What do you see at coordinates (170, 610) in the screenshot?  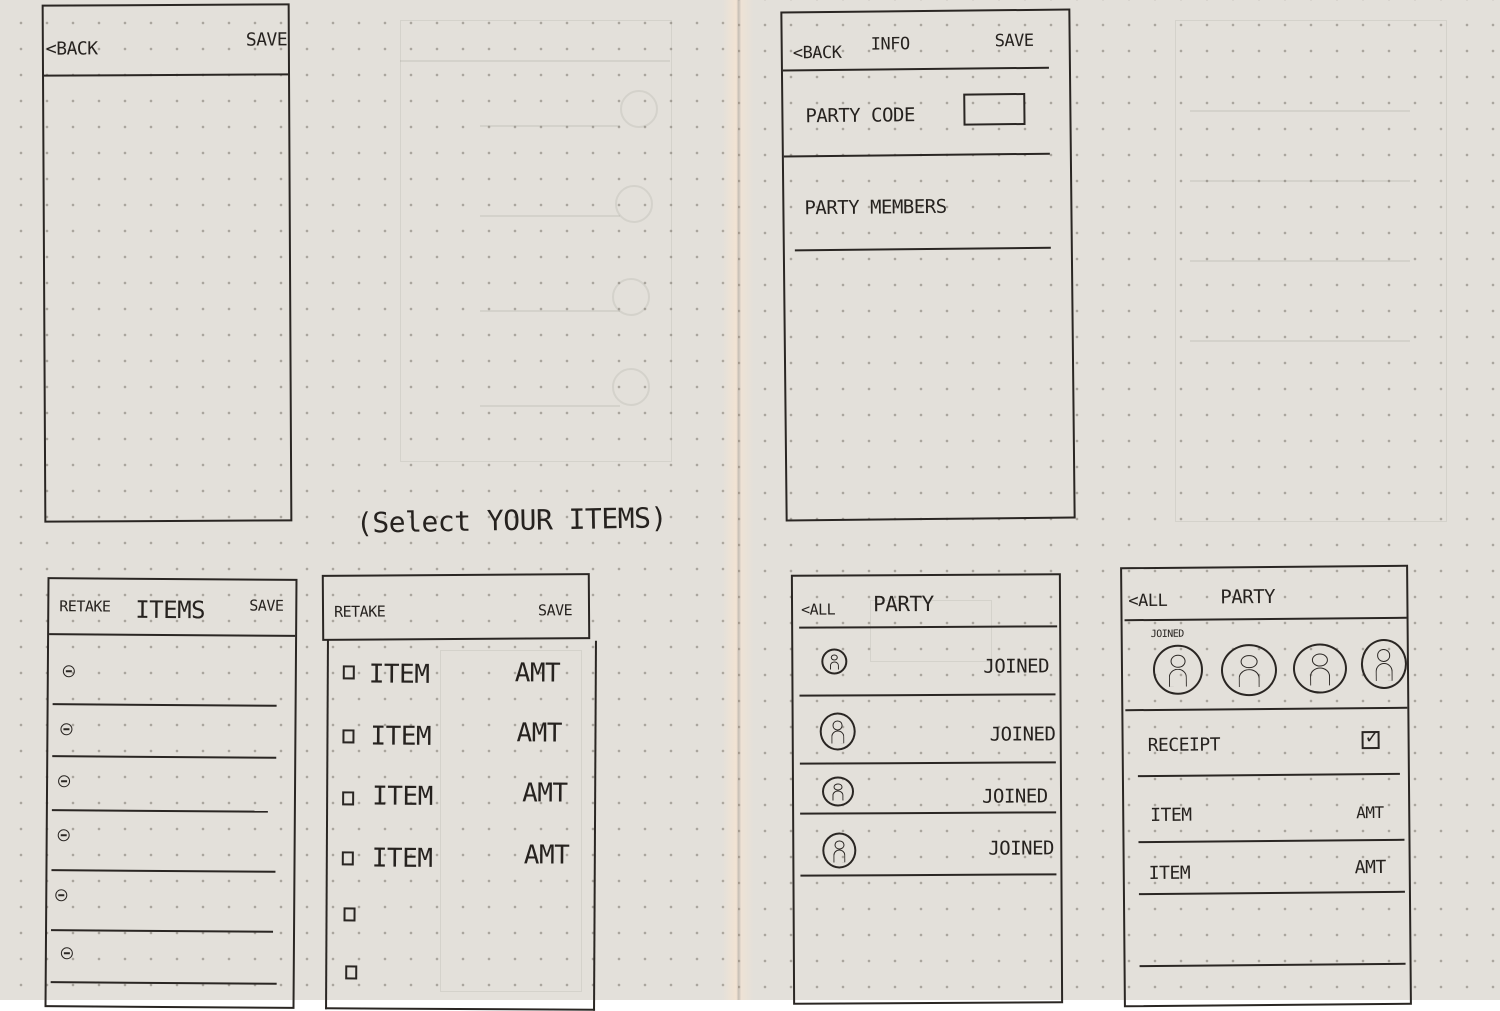 I see `page-title: ITEMS` at bounding box center [170, 610].